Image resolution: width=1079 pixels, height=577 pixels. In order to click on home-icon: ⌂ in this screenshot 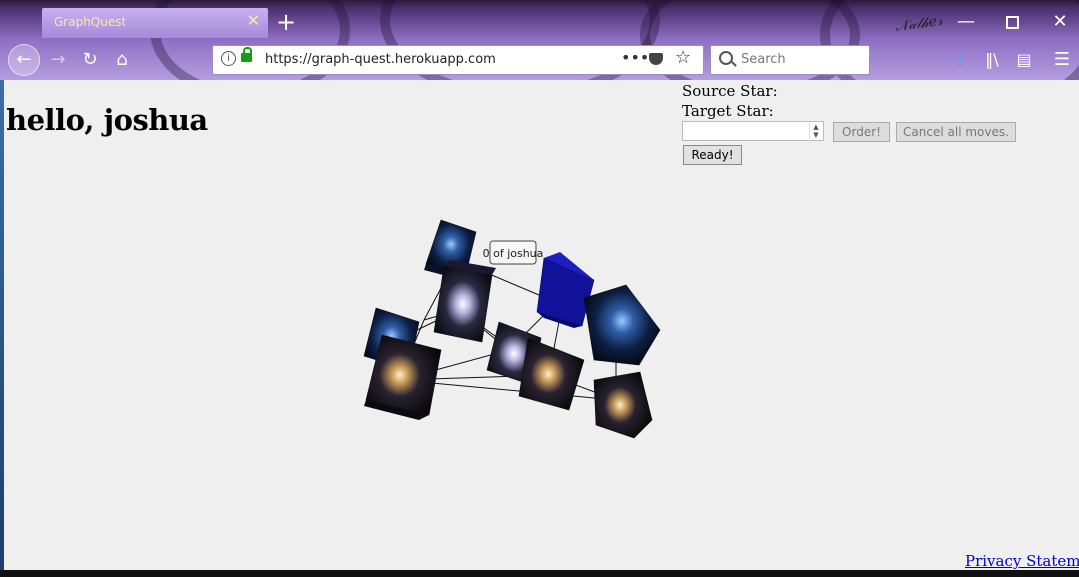, I will do `click(122, 60)`.